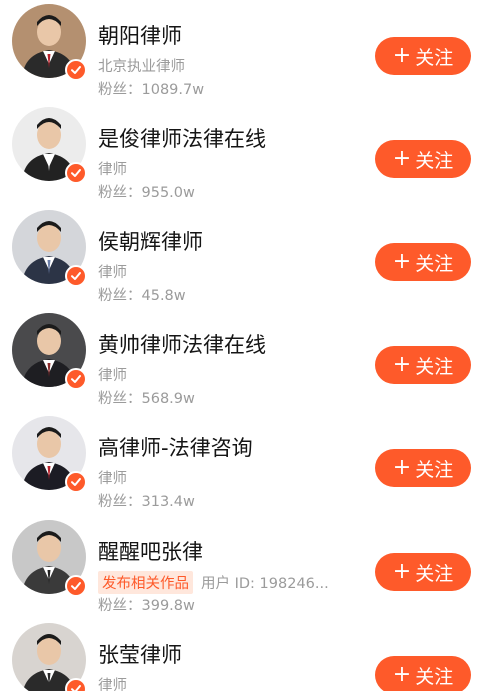 This screenshot has height=691, width=489. What do you see at coordinates (182, 139) in the screenshot?
I see `user-name: 是俊律师法律在线` at bounding box center [182, 139].